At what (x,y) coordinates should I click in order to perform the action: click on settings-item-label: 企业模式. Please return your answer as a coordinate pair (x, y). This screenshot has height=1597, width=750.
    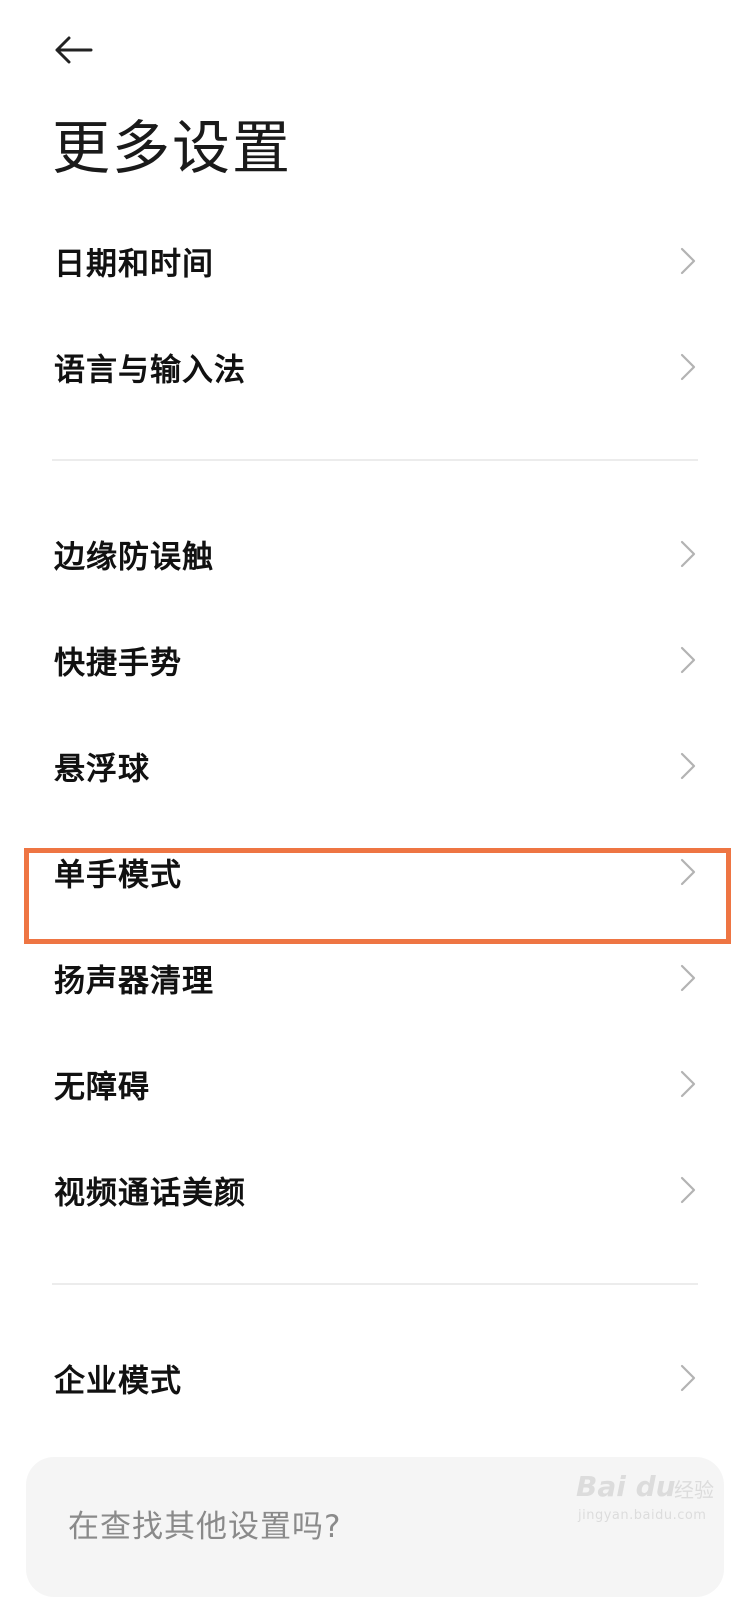
    Looking at the image, I should click on (118, 1381).